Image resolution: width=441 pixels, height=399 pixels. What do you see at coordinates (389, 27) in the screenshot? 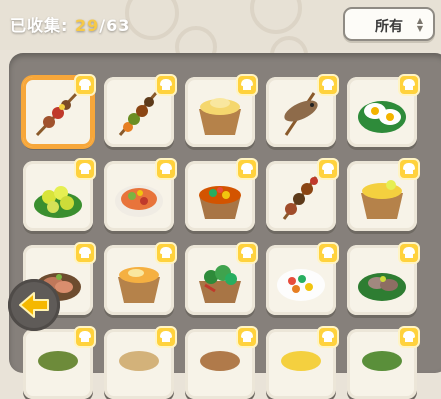
I see `filter-selected-label: 所有` at bounding box center [389, 27].